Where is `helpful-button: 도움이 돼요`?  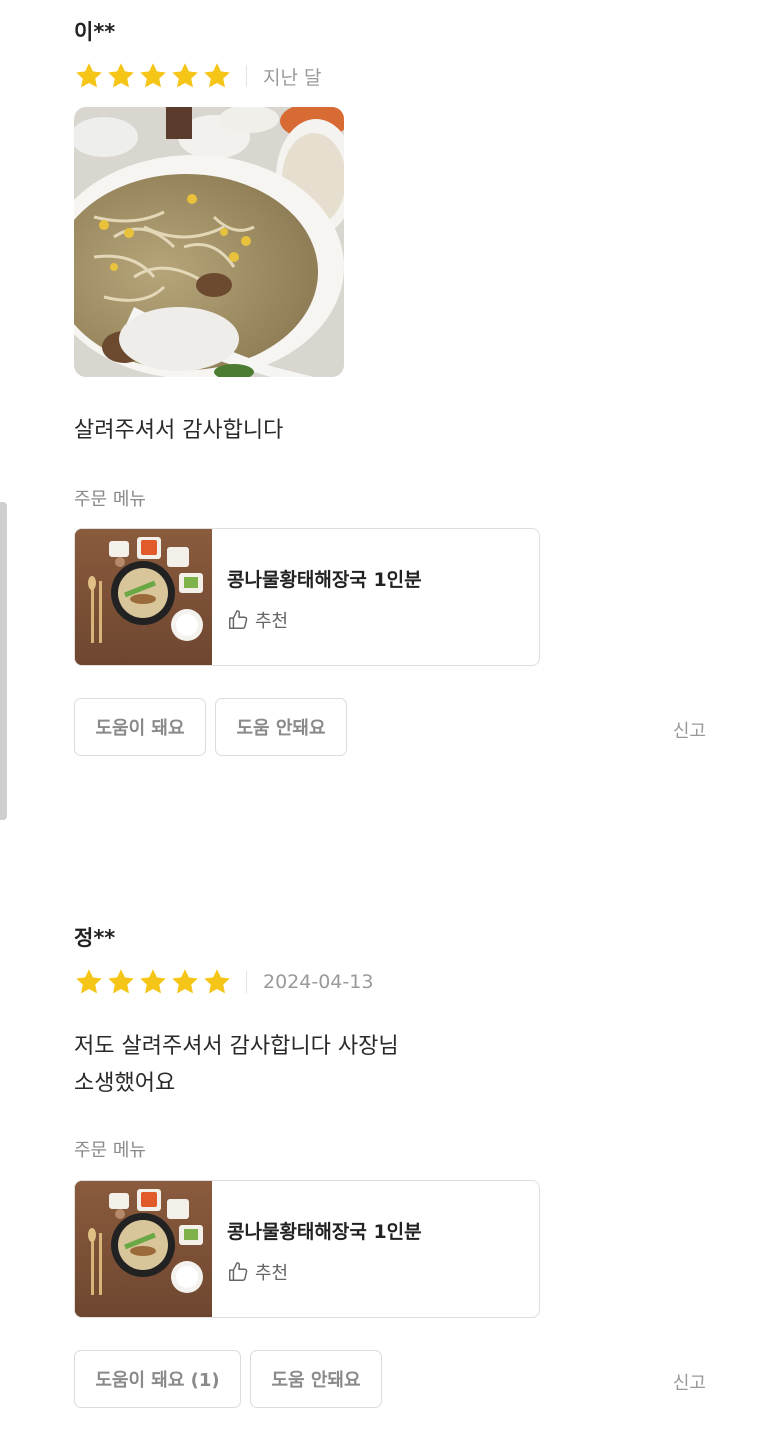 helpful-button: 도움이 돼요 is located at coordinates (140, 727).